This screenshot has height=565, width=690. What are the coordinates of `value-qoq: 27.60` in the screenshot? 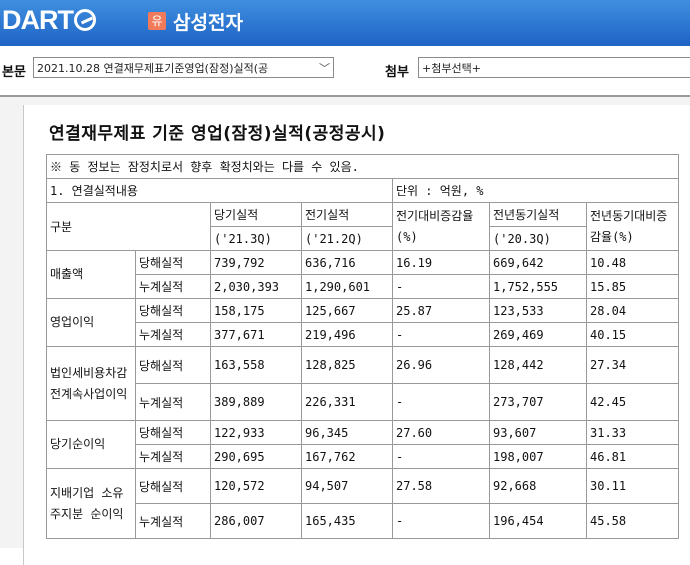 It's located at (441, 432).